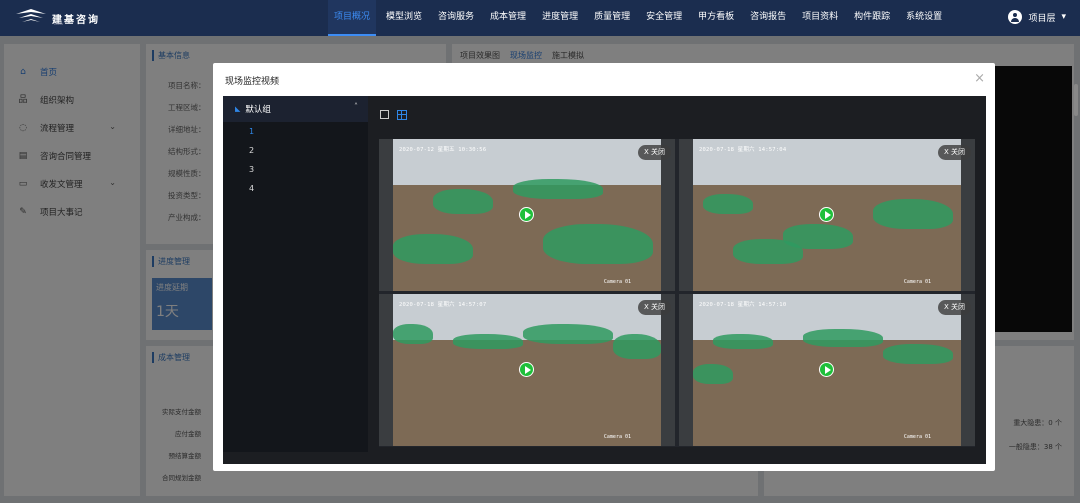 The image size is (1080, 503). I want to click on single-view-icon, so click(384, 114).